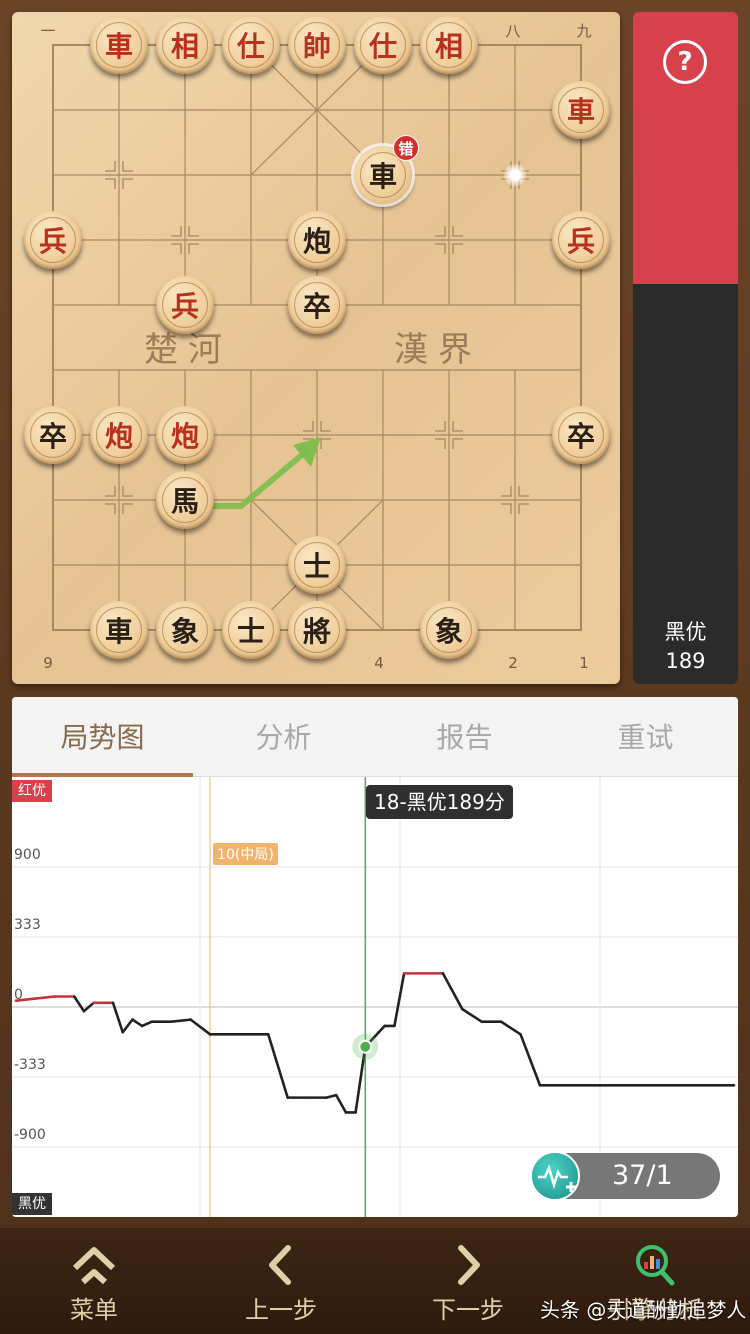 This screenshot has height=1334, width=750. What do you see at coordinates (102, 737) in the screenshot?
I see `tab-situation-chart: 局势图` at bounding box center [102, 737].